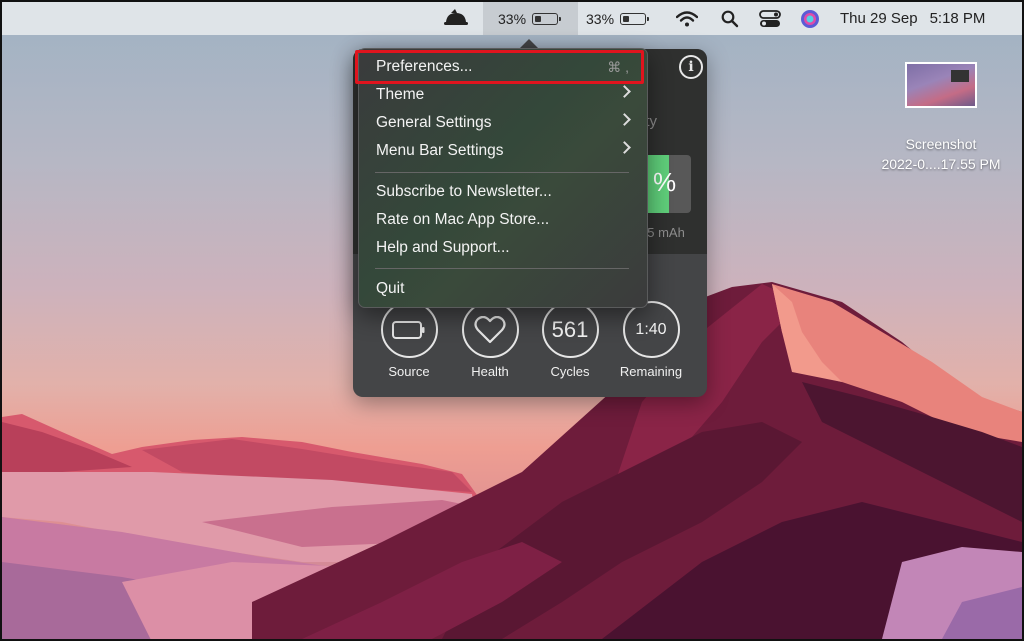 Image resolution: width=1024 pixels, height=641 pixels. Describe the element at coordinates (960, 76) in the screenshot. I see `thumbnail-detail` at that location.